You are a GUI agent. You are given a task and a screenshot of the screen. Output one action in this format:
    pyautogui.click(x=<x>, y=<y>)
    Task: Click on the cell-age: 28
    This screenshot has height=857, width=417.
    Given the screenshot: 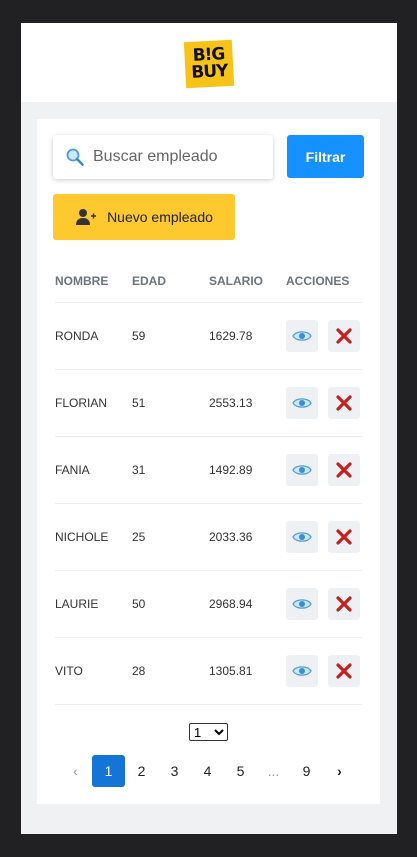 What is the action you would take?
    pyautogui.click(x=139, y=671)
    